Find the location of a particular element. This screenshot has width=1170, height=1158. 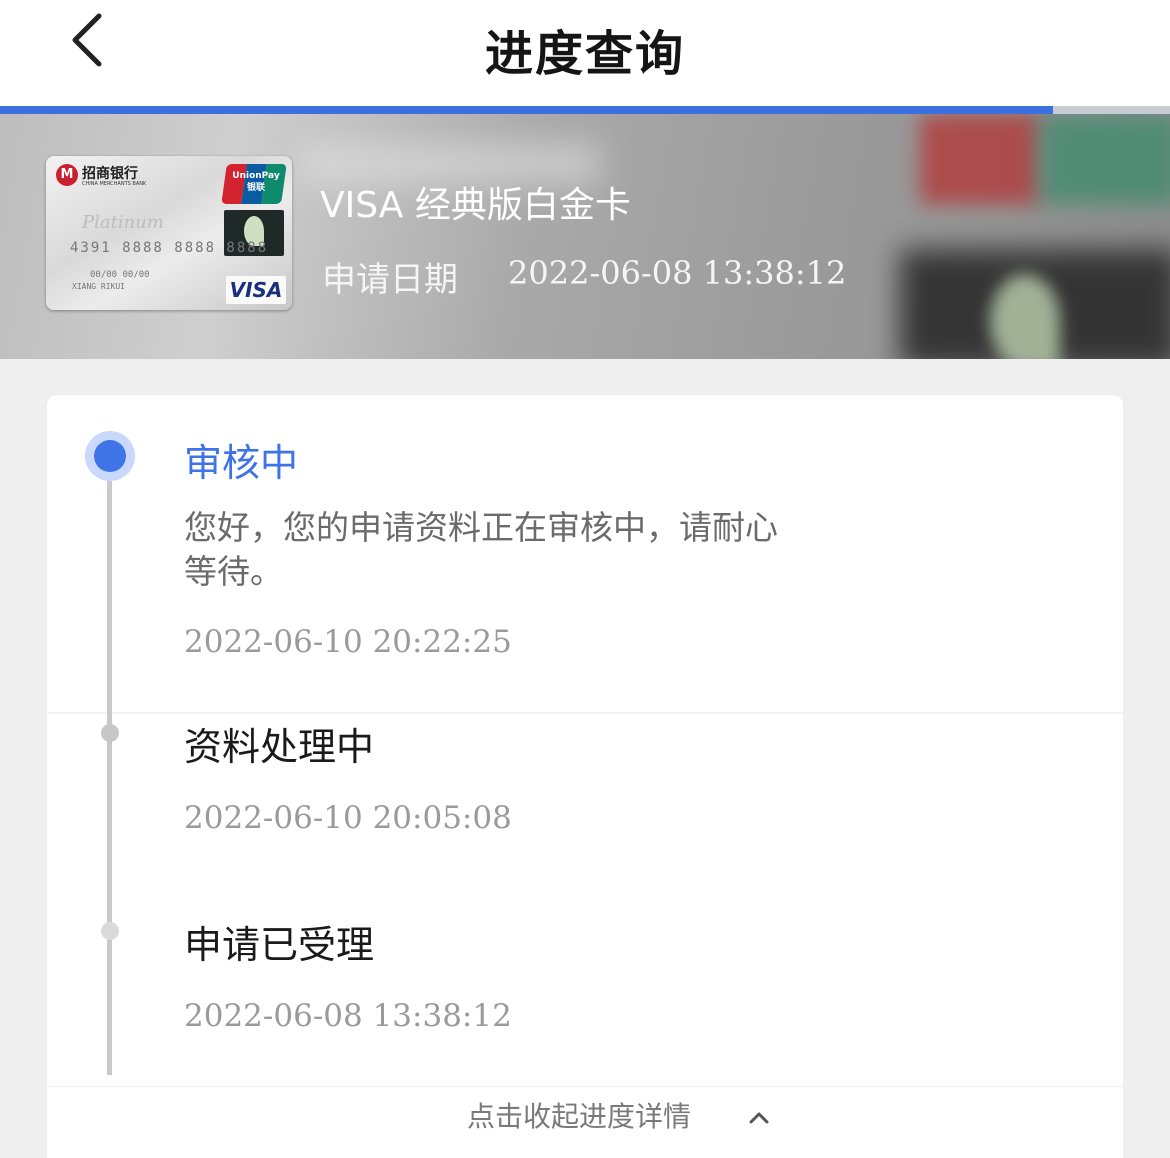

page-progress-fill is located at coordinates (526, 110).